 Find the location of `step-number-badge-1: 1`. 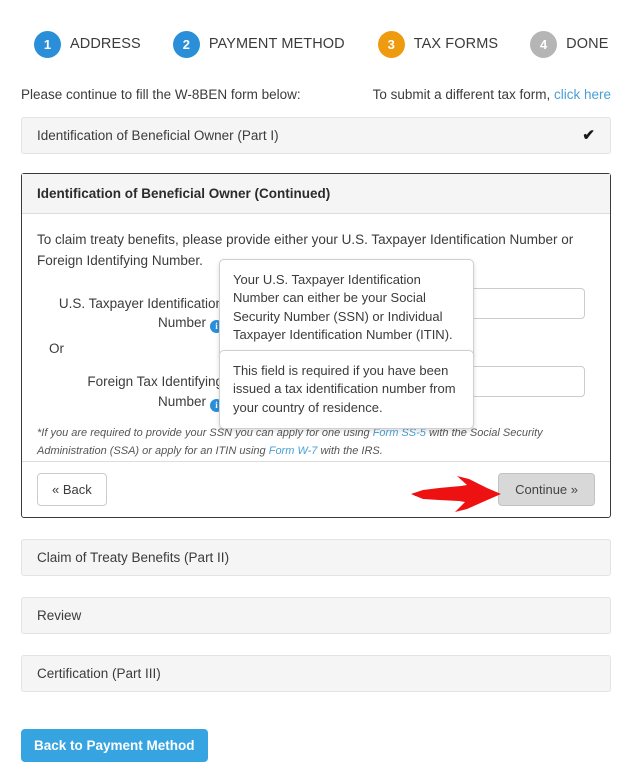

step-number-badge-1: 1 is located at coordinates (47, 44).